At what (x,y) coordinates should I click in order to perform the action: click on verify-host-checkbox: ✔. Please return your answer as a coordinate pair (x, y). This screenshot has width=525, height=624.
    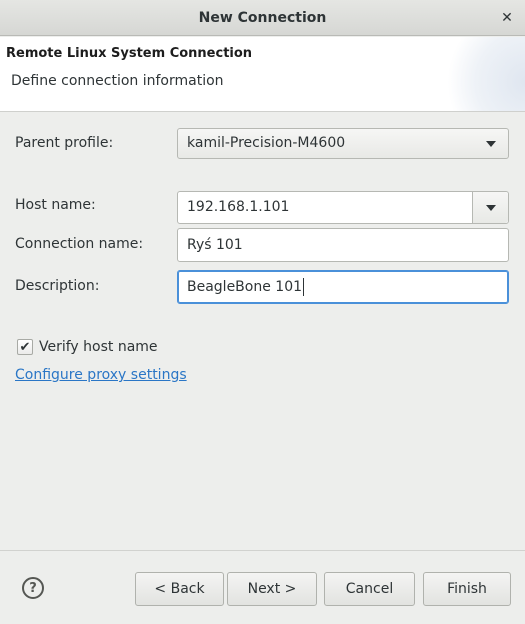
    Looking at the image, I should click on (25, 347).